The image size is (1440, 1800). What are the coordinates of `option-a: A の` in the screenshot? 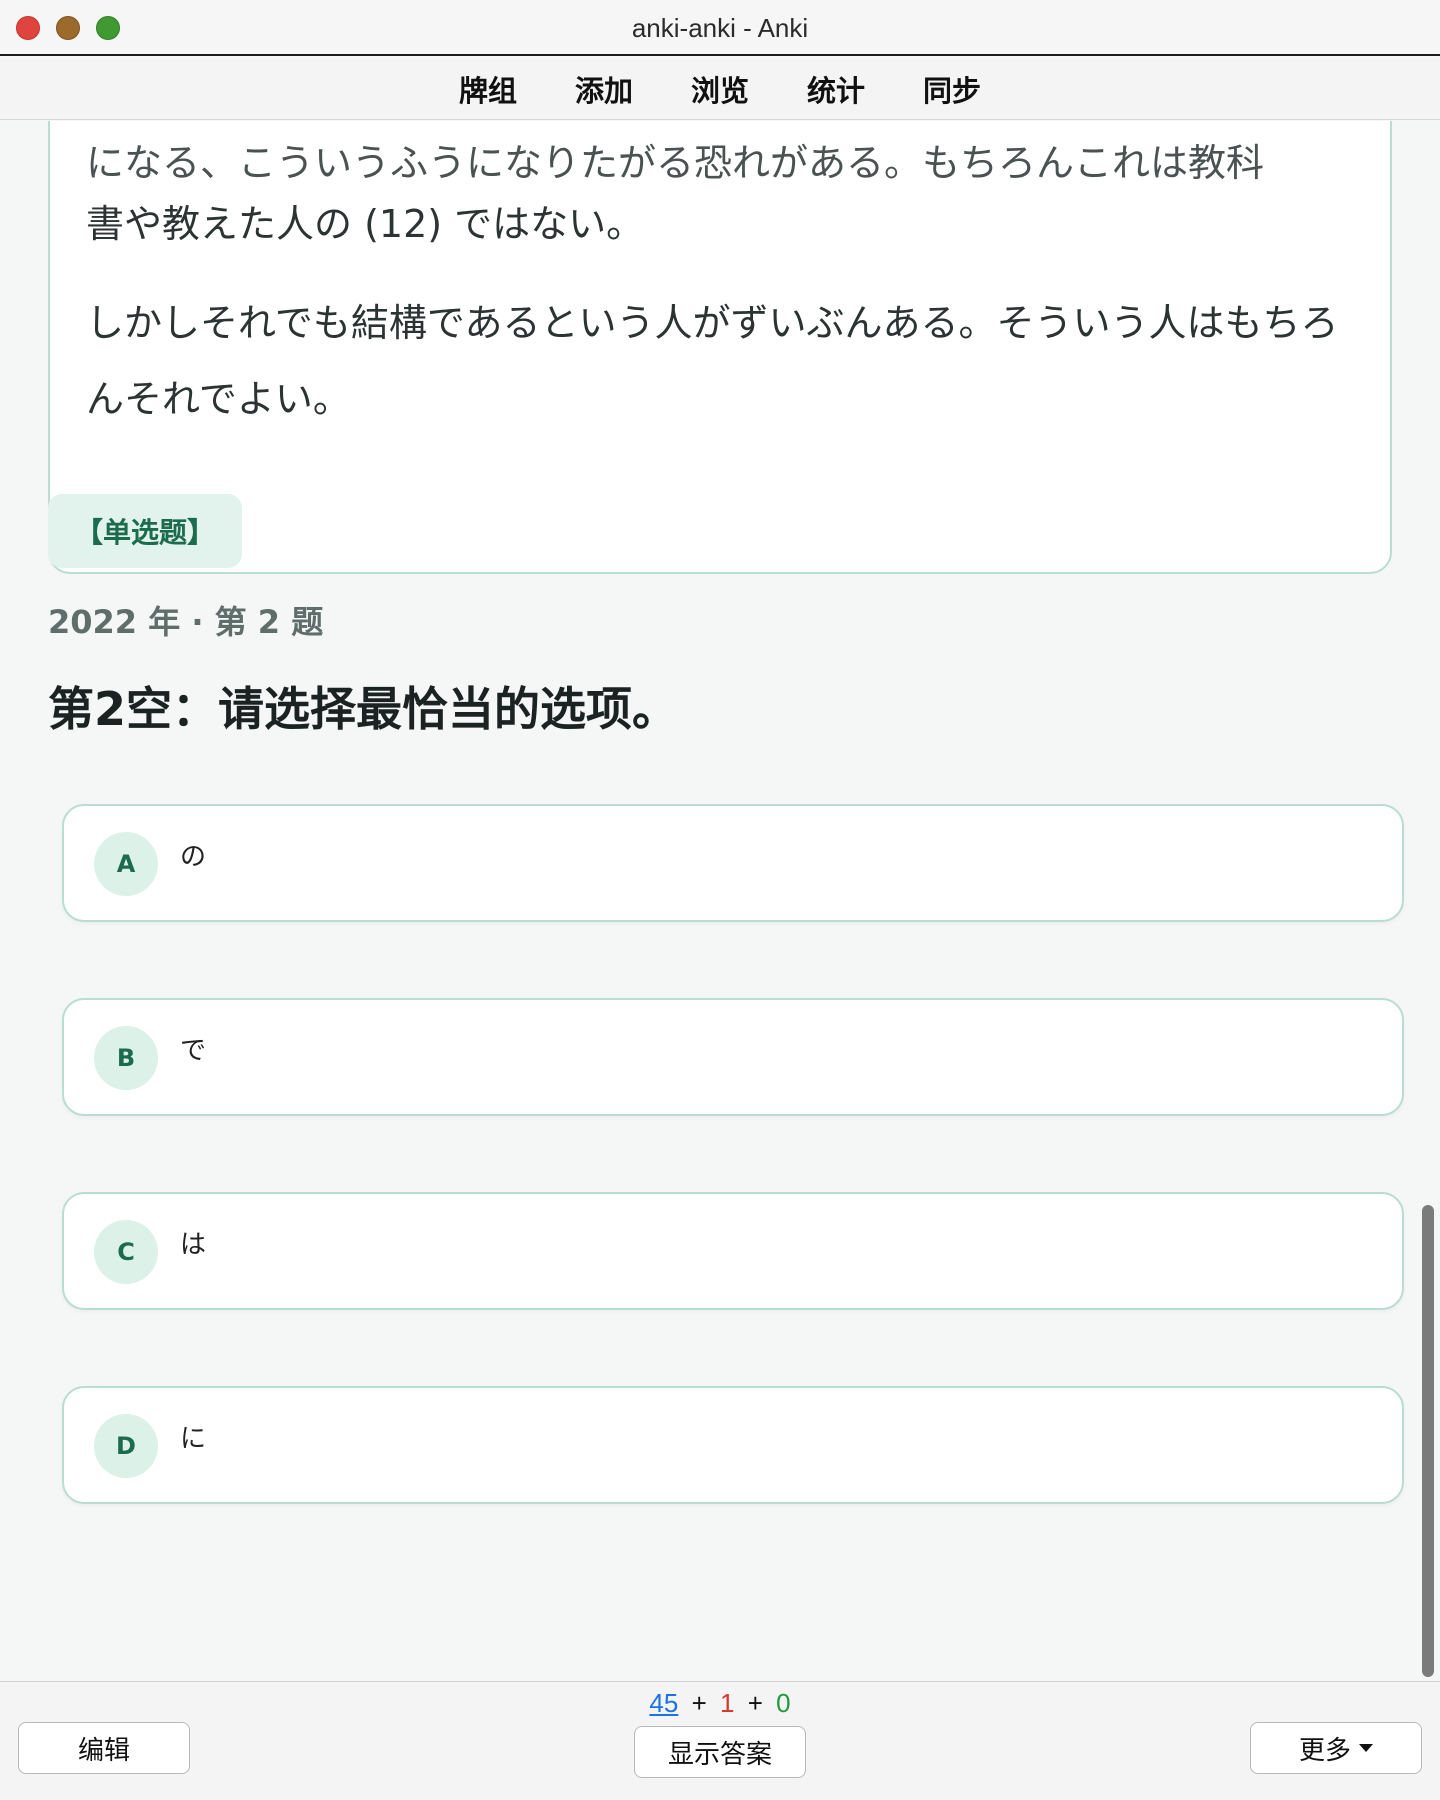 It's located at (733, 863).